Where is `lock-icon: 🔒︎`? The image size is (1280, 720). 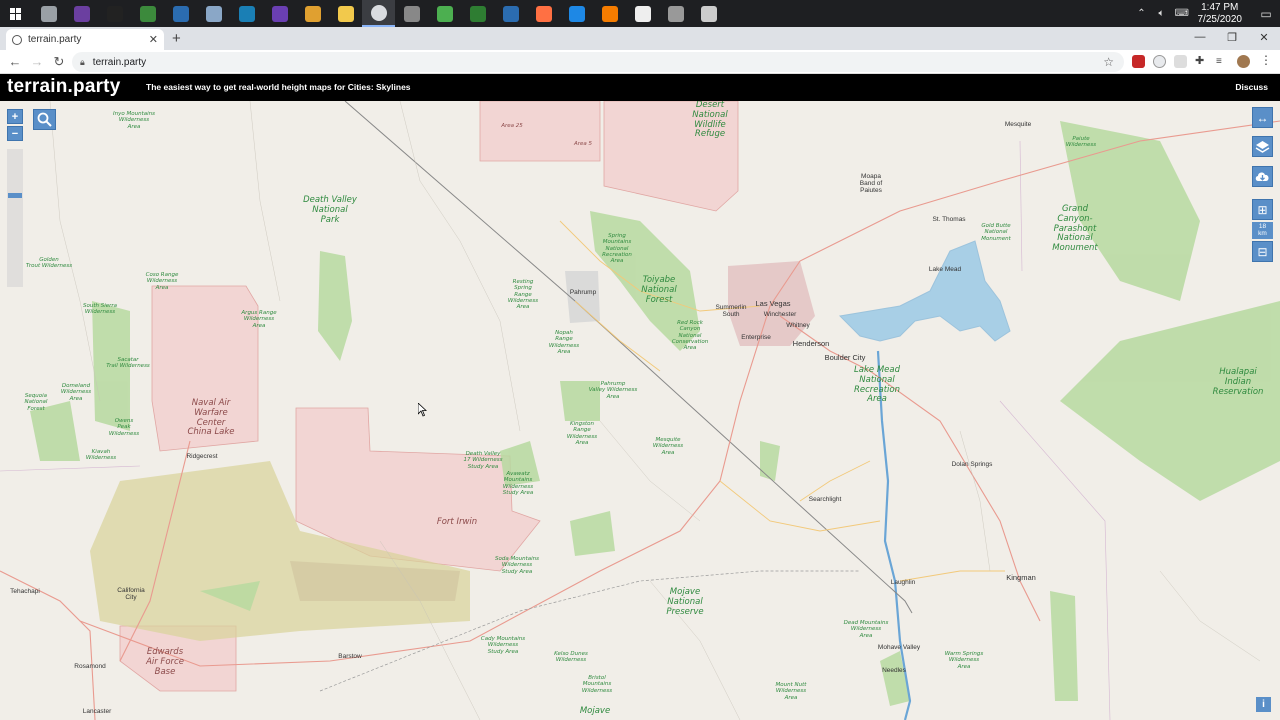
lock-icon: 🔒︎ is located at coordinates (82, 62).